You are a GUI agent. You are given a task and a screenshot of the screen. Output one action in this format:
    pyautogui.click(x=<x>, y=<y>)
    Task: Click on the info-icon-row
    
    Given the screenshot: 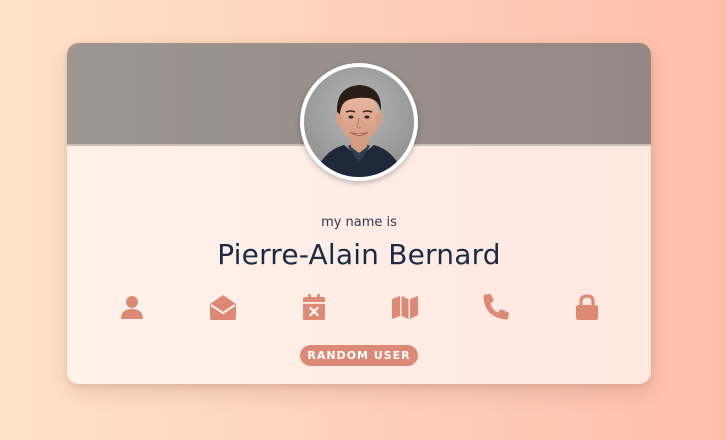 What is the action you would take?
    pyautogui.click(x=359, y=307)
    